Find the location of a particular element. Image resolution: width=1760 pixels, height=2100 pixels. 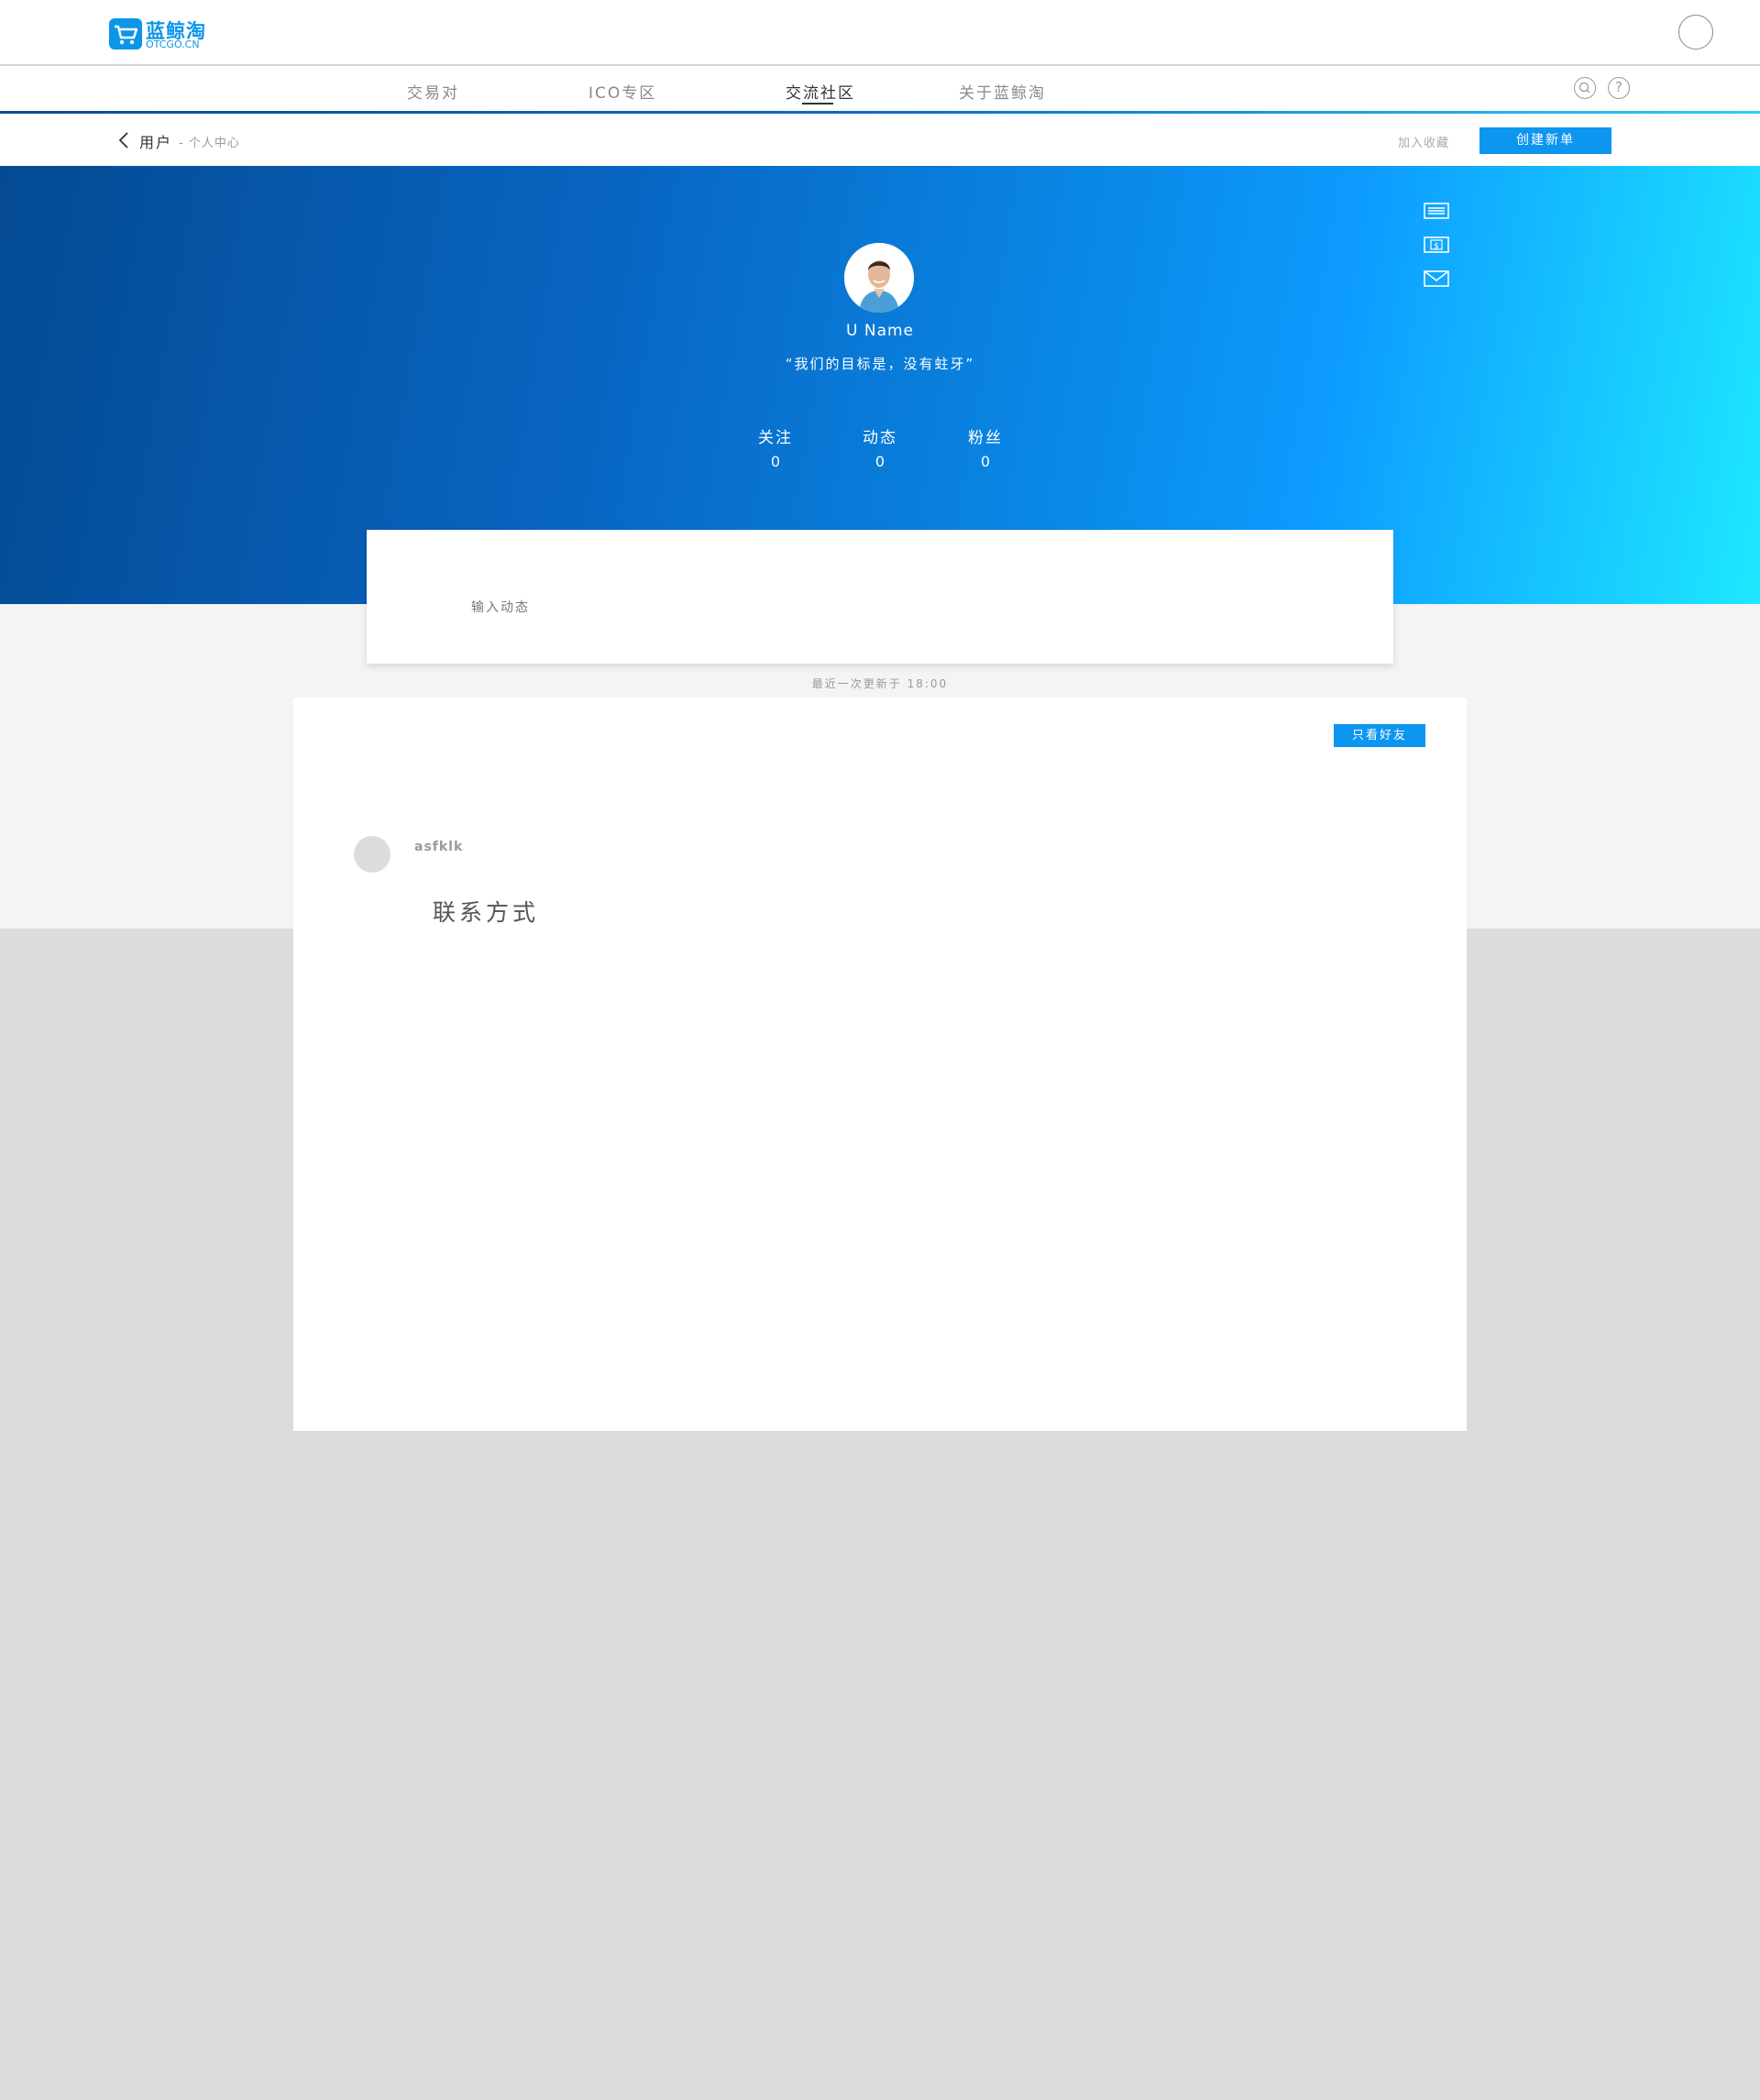

stat-followers-value: 0 is located at coordinates (985, 461).